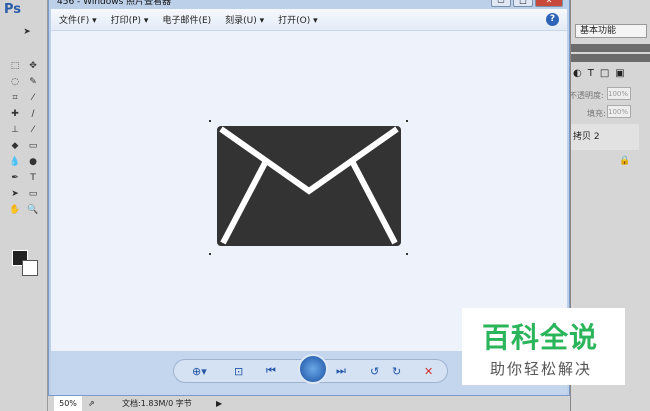 This screenshot has width=650, height=411. Describe the element at coordinates (33, 212) in the screenshot. I see `zoom-tool-icon: 🔍` at that location.